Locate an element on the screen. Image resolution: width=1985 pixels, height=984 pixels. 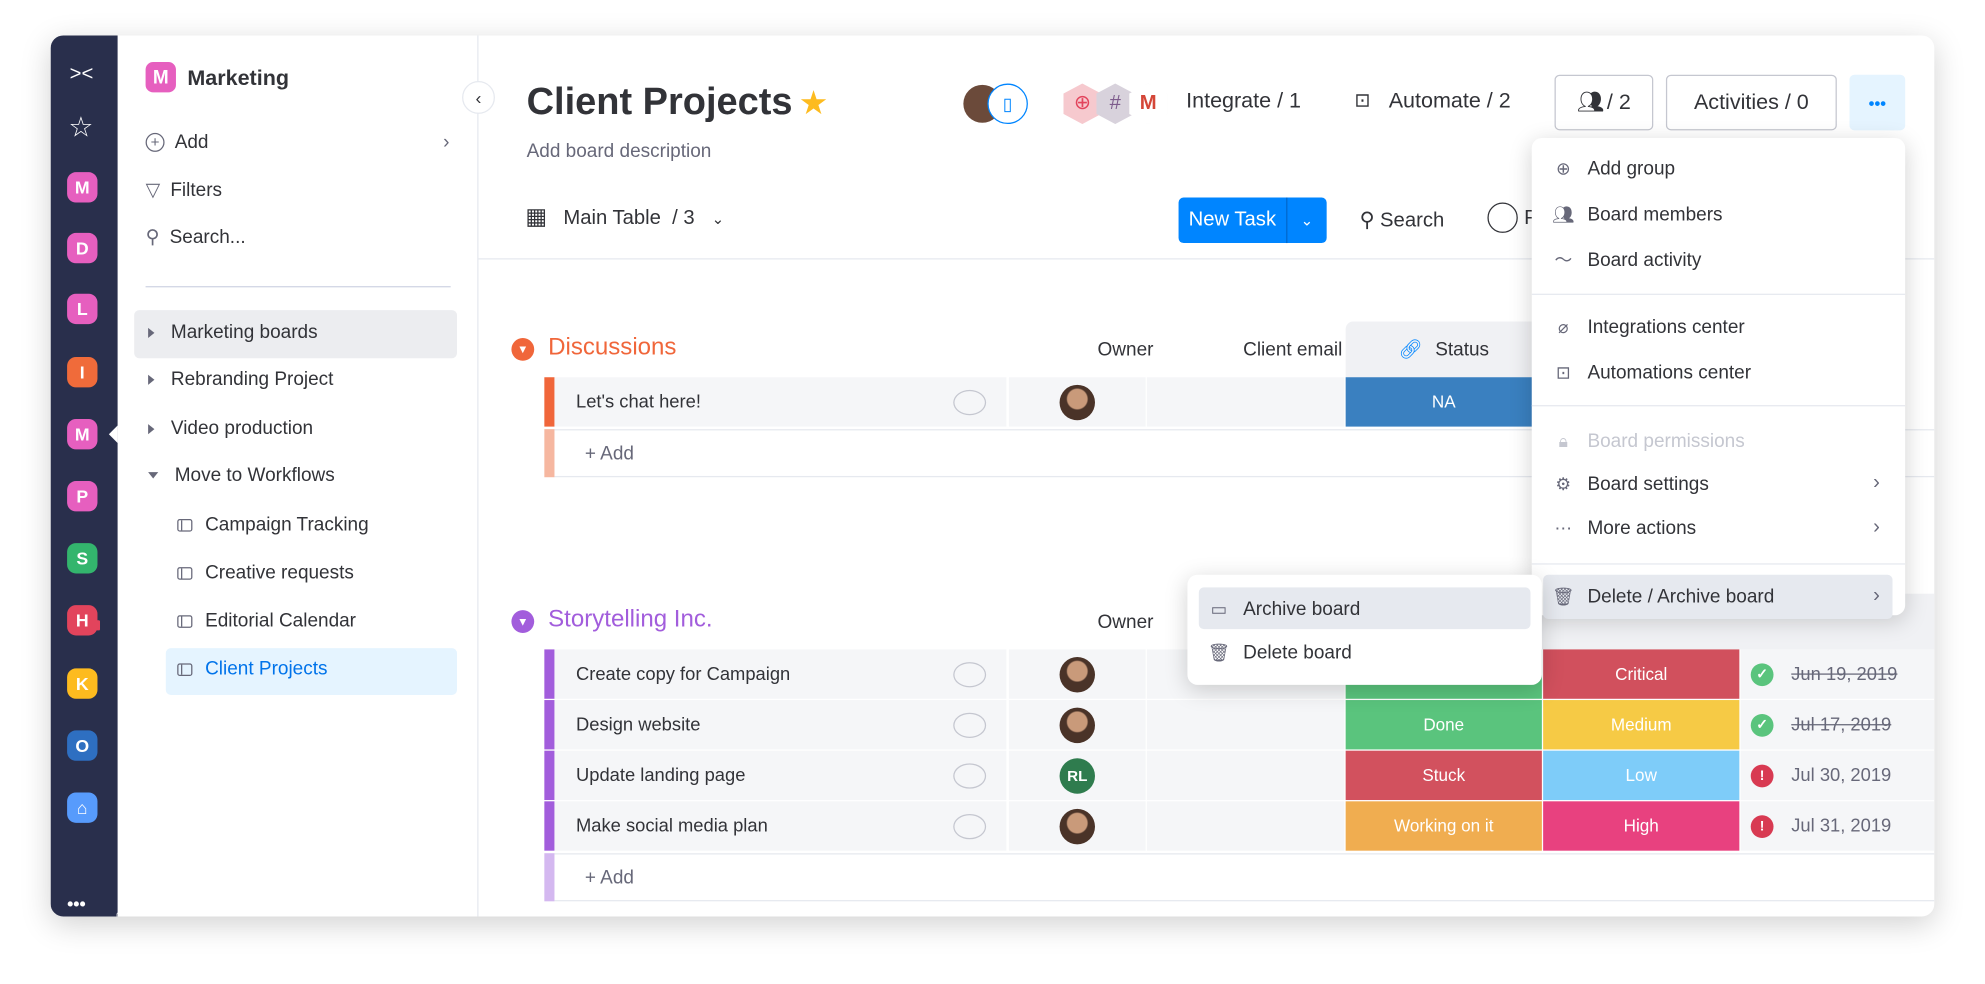
workspace-o-icon: O is located at coordinates (82, 745).